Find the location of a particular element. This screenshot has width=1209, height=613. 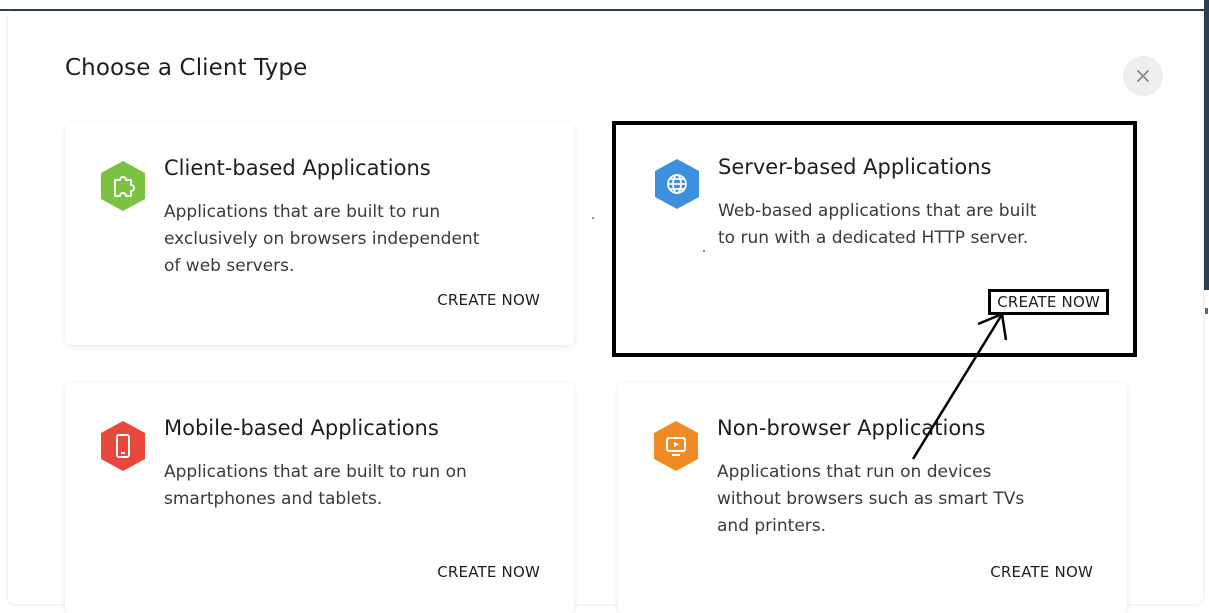

card-title: Mobile-based Applications is located at coordinates (301, 428).